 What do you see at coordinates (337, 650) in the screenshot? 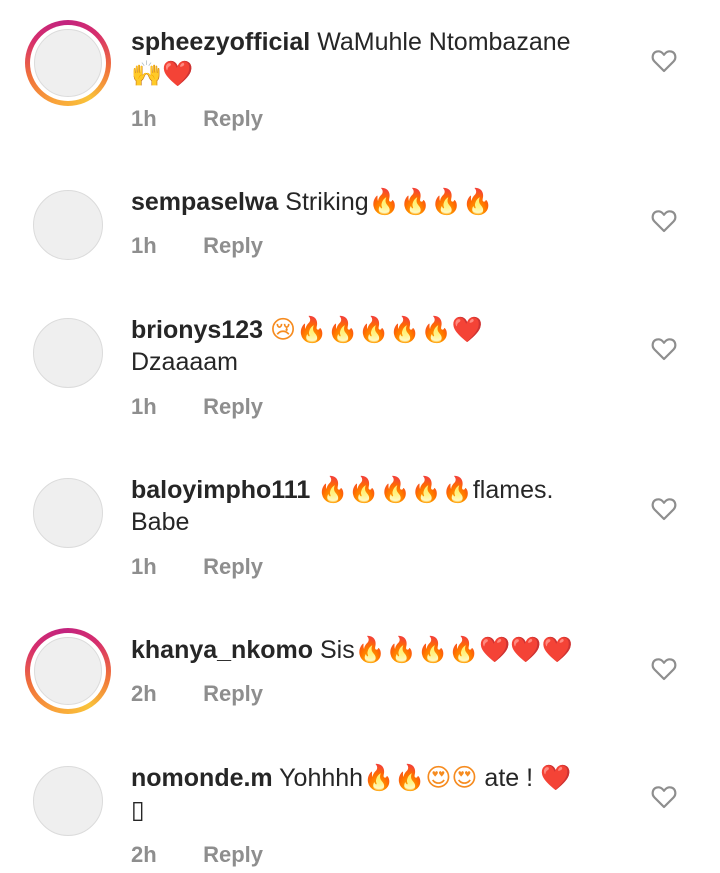
I see `comment-text: Sis` at bounding box center [337, 650].